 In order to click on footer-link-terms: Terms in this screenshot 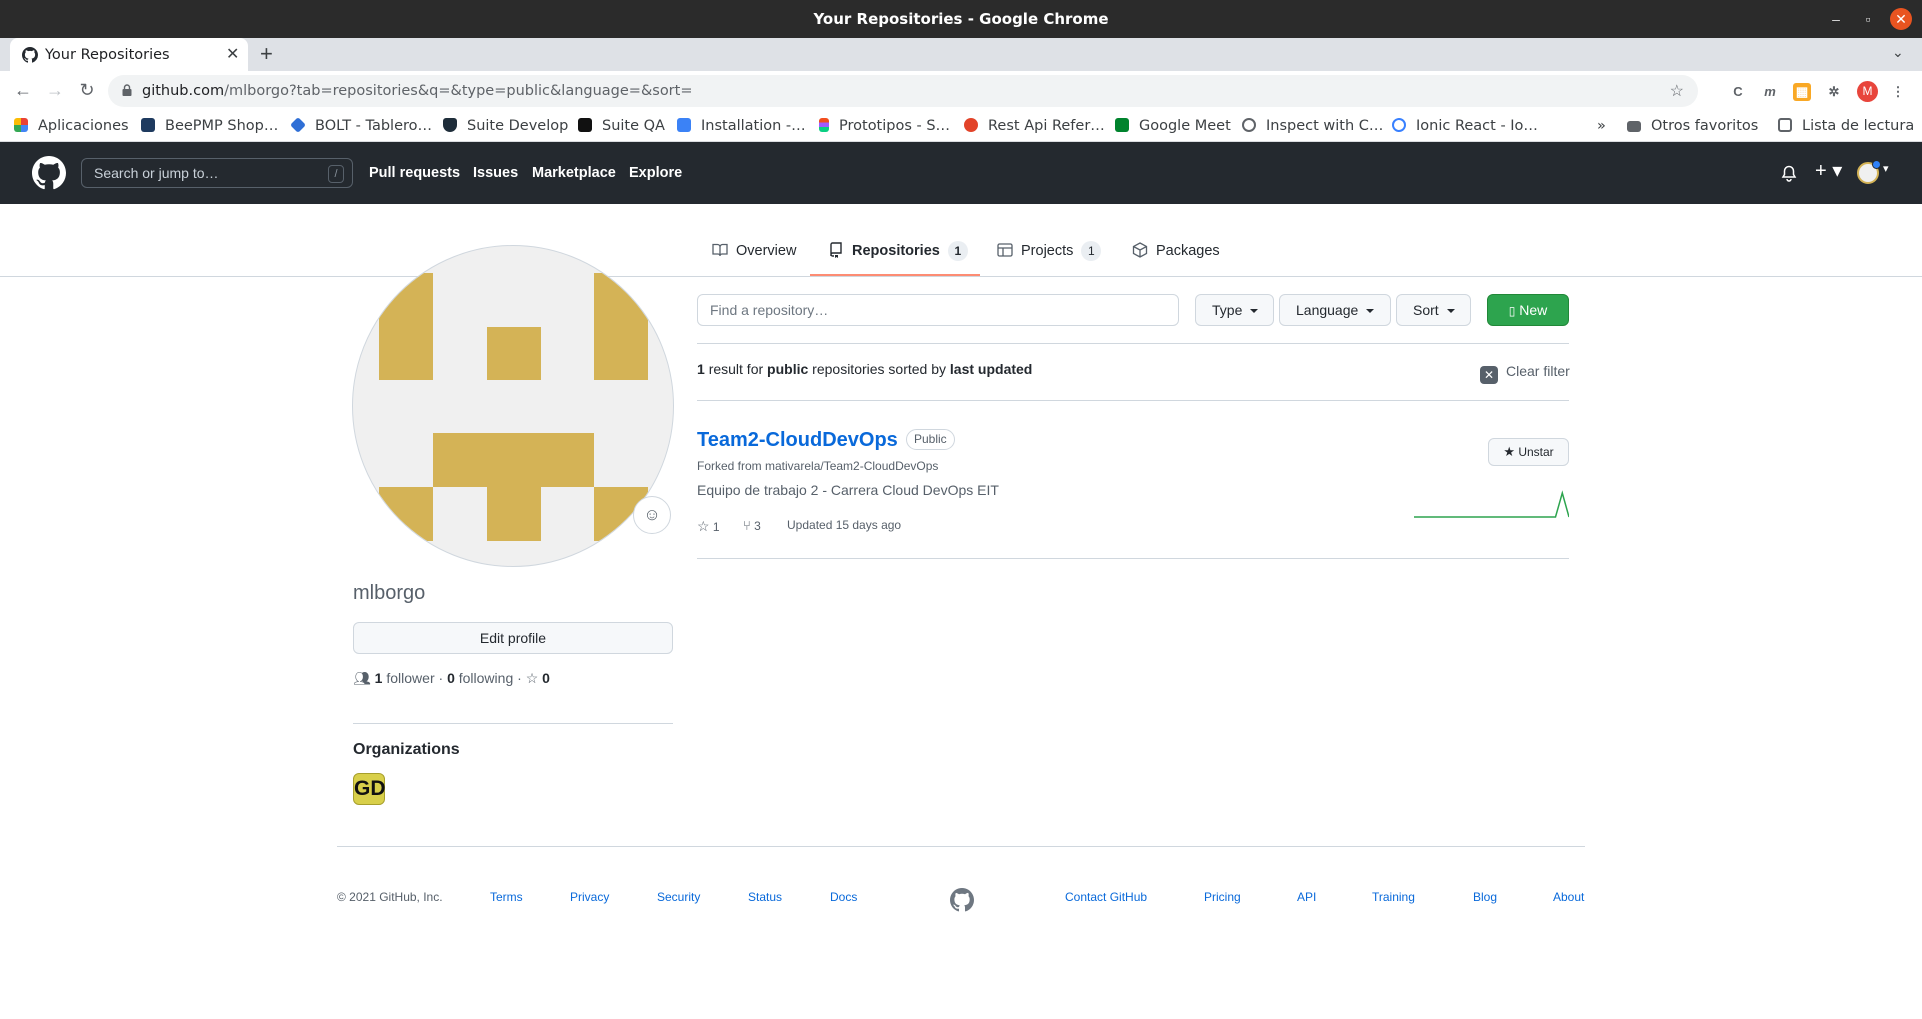, I will do `click(506, 897)`.